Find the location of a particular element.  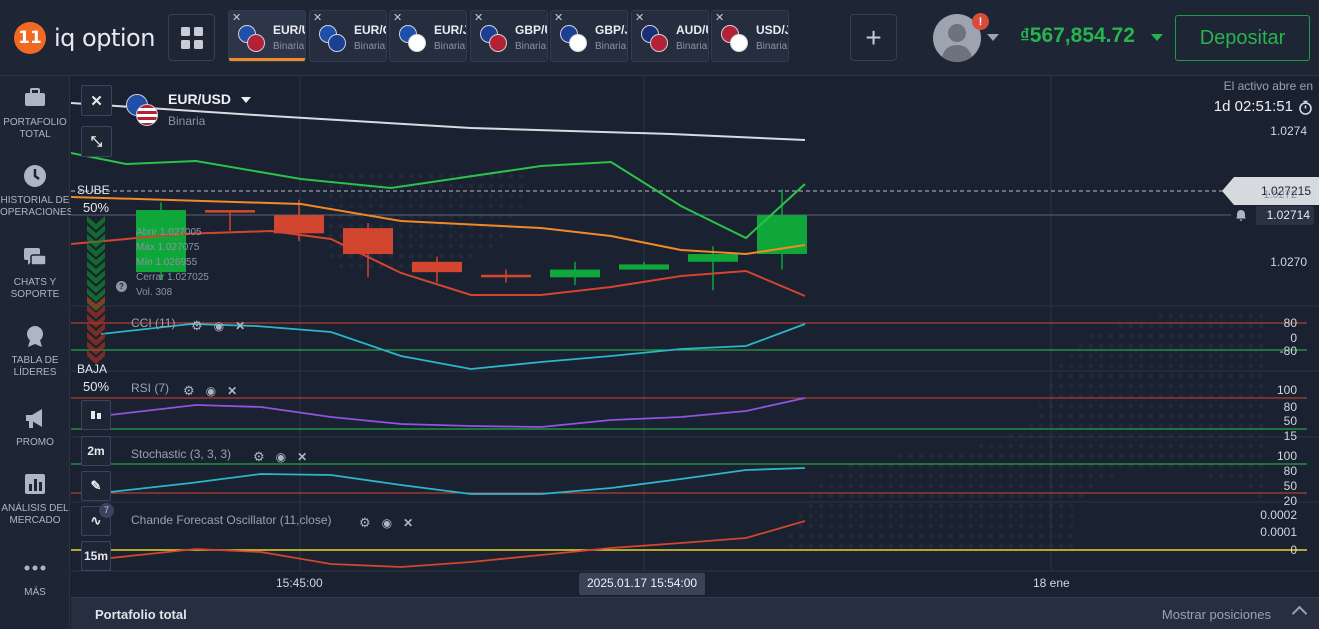

price-alert-tag: 1.02714 is located at coordinates (1285, 215).